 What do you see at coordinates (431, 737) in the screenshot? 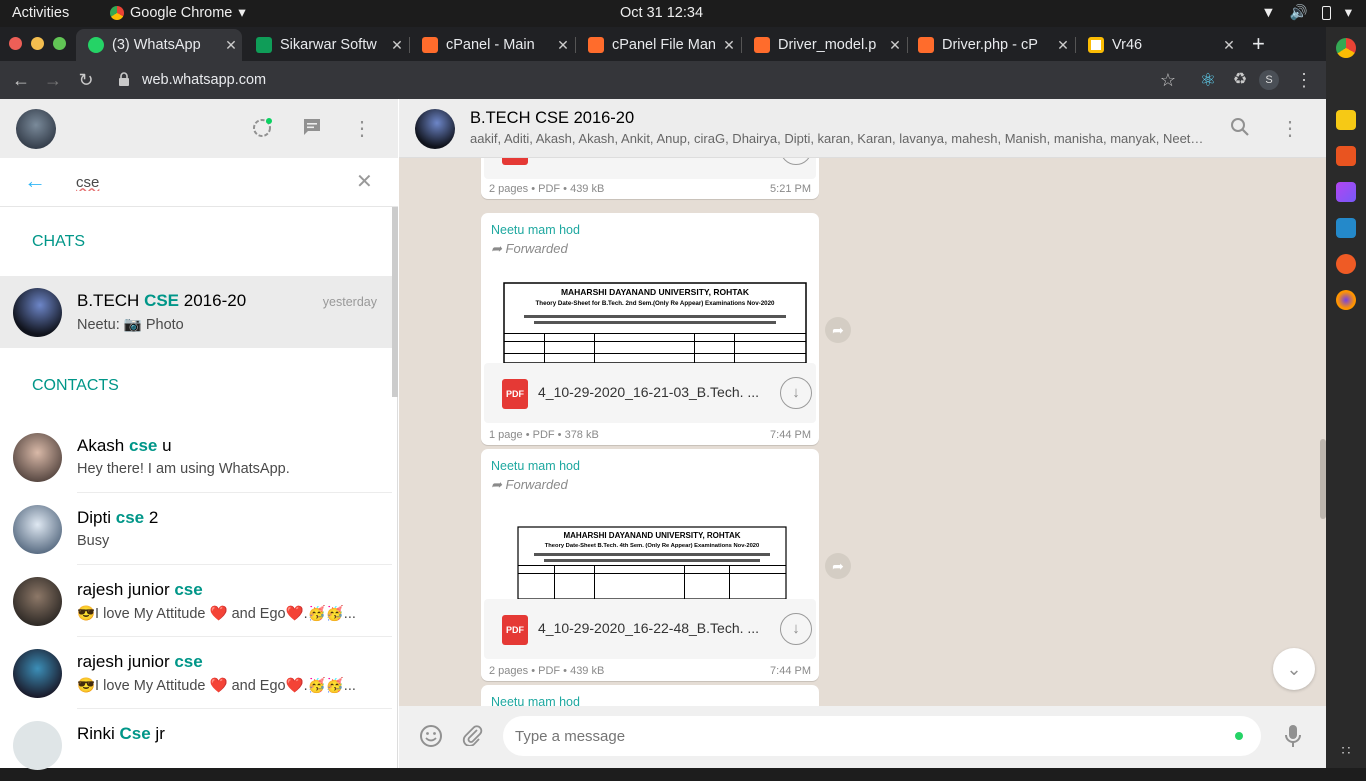
I see `emoji-icon` at bounding box center [431, 737].